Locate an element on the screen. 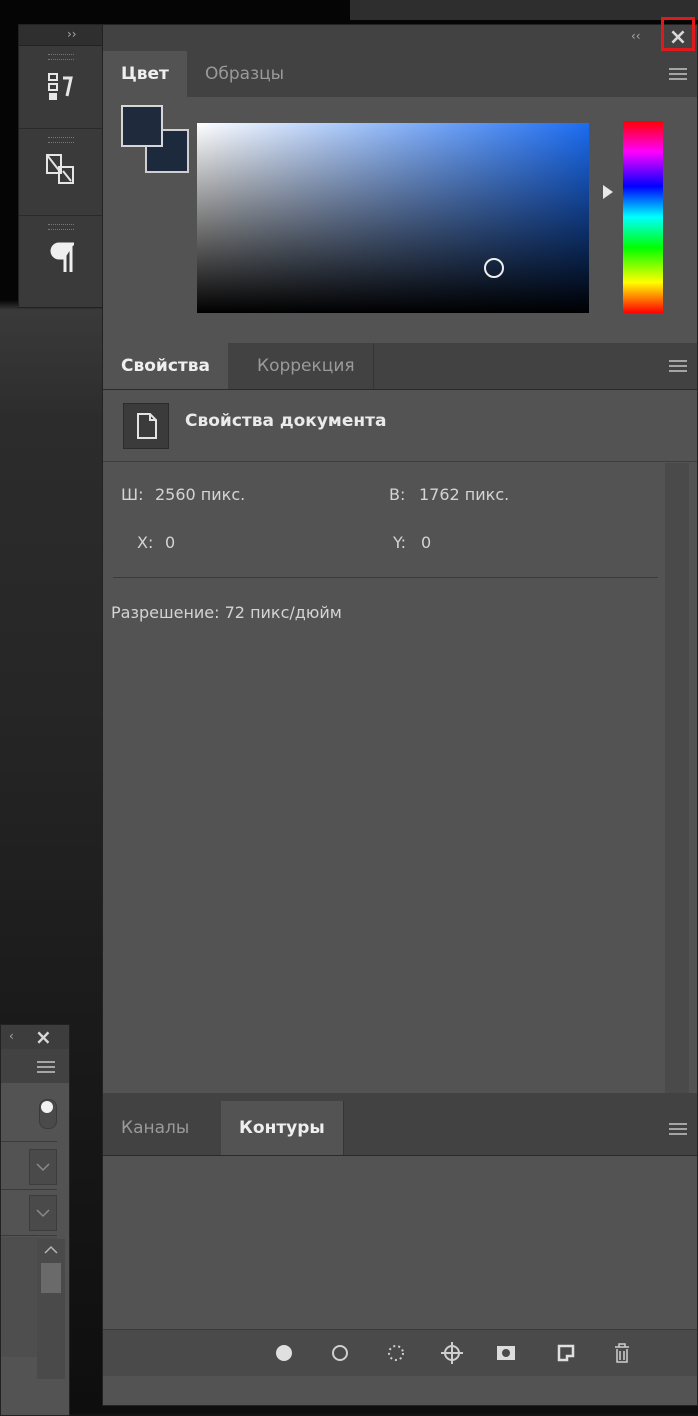 This screenshot has height=1416, width=698. document-icon is located at coordinates (147, 426).